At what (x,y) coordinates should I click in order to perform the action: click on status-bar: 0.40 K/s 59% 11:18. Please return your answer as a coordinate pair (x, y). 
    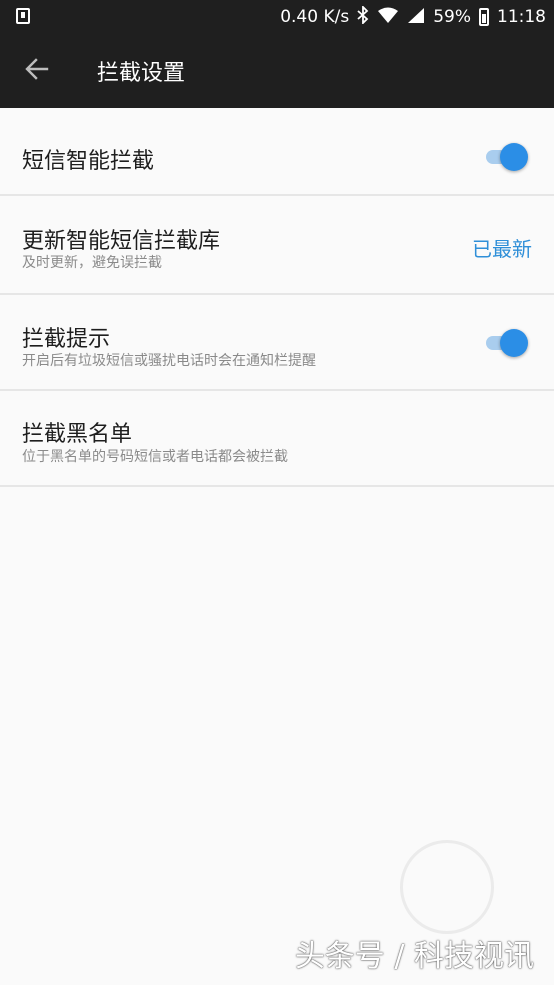
    Looking at the image, I should click on (277, 17).